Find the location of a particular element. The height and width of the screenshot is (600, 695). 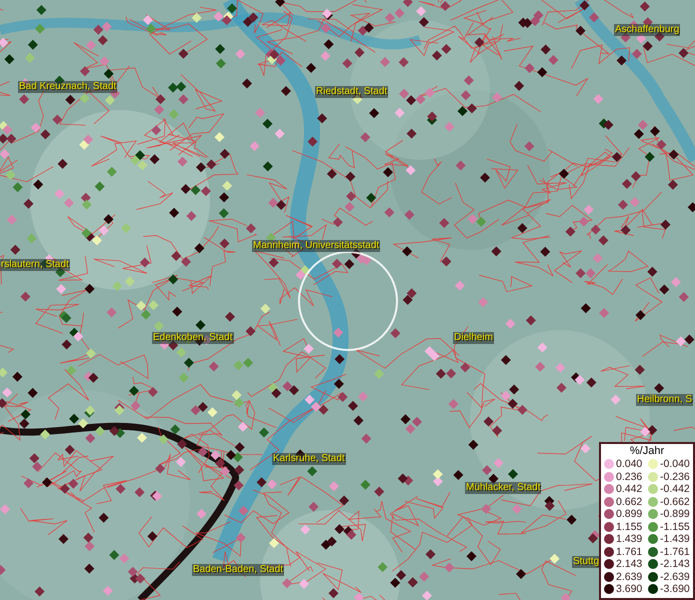

place-label: Heilbronn, S is located at coordinates (665, 400).